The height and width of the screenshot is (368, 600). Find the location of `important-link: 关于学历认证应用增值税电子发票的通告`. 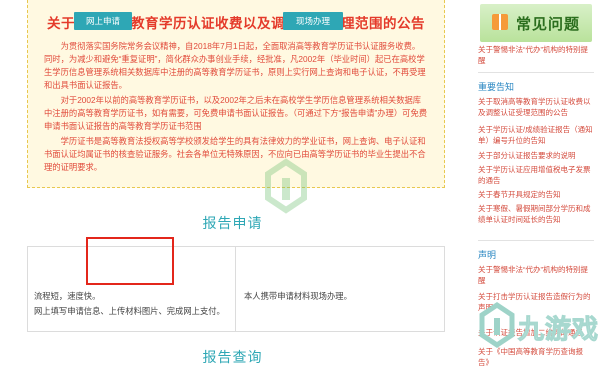

important-link: 关于学历认证应用增值税电子发票的通告 is located at coordinates (536, 175).